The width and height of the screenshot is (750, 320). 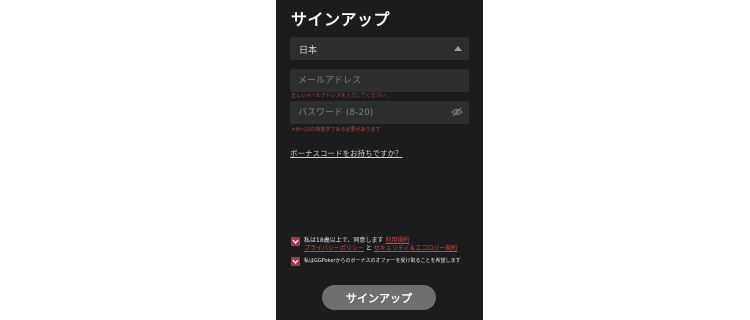 What do you see at coordinates (379, 297) in the screenshot?
I see `signup-button: サインアップ` at bounding box center [379, 297].